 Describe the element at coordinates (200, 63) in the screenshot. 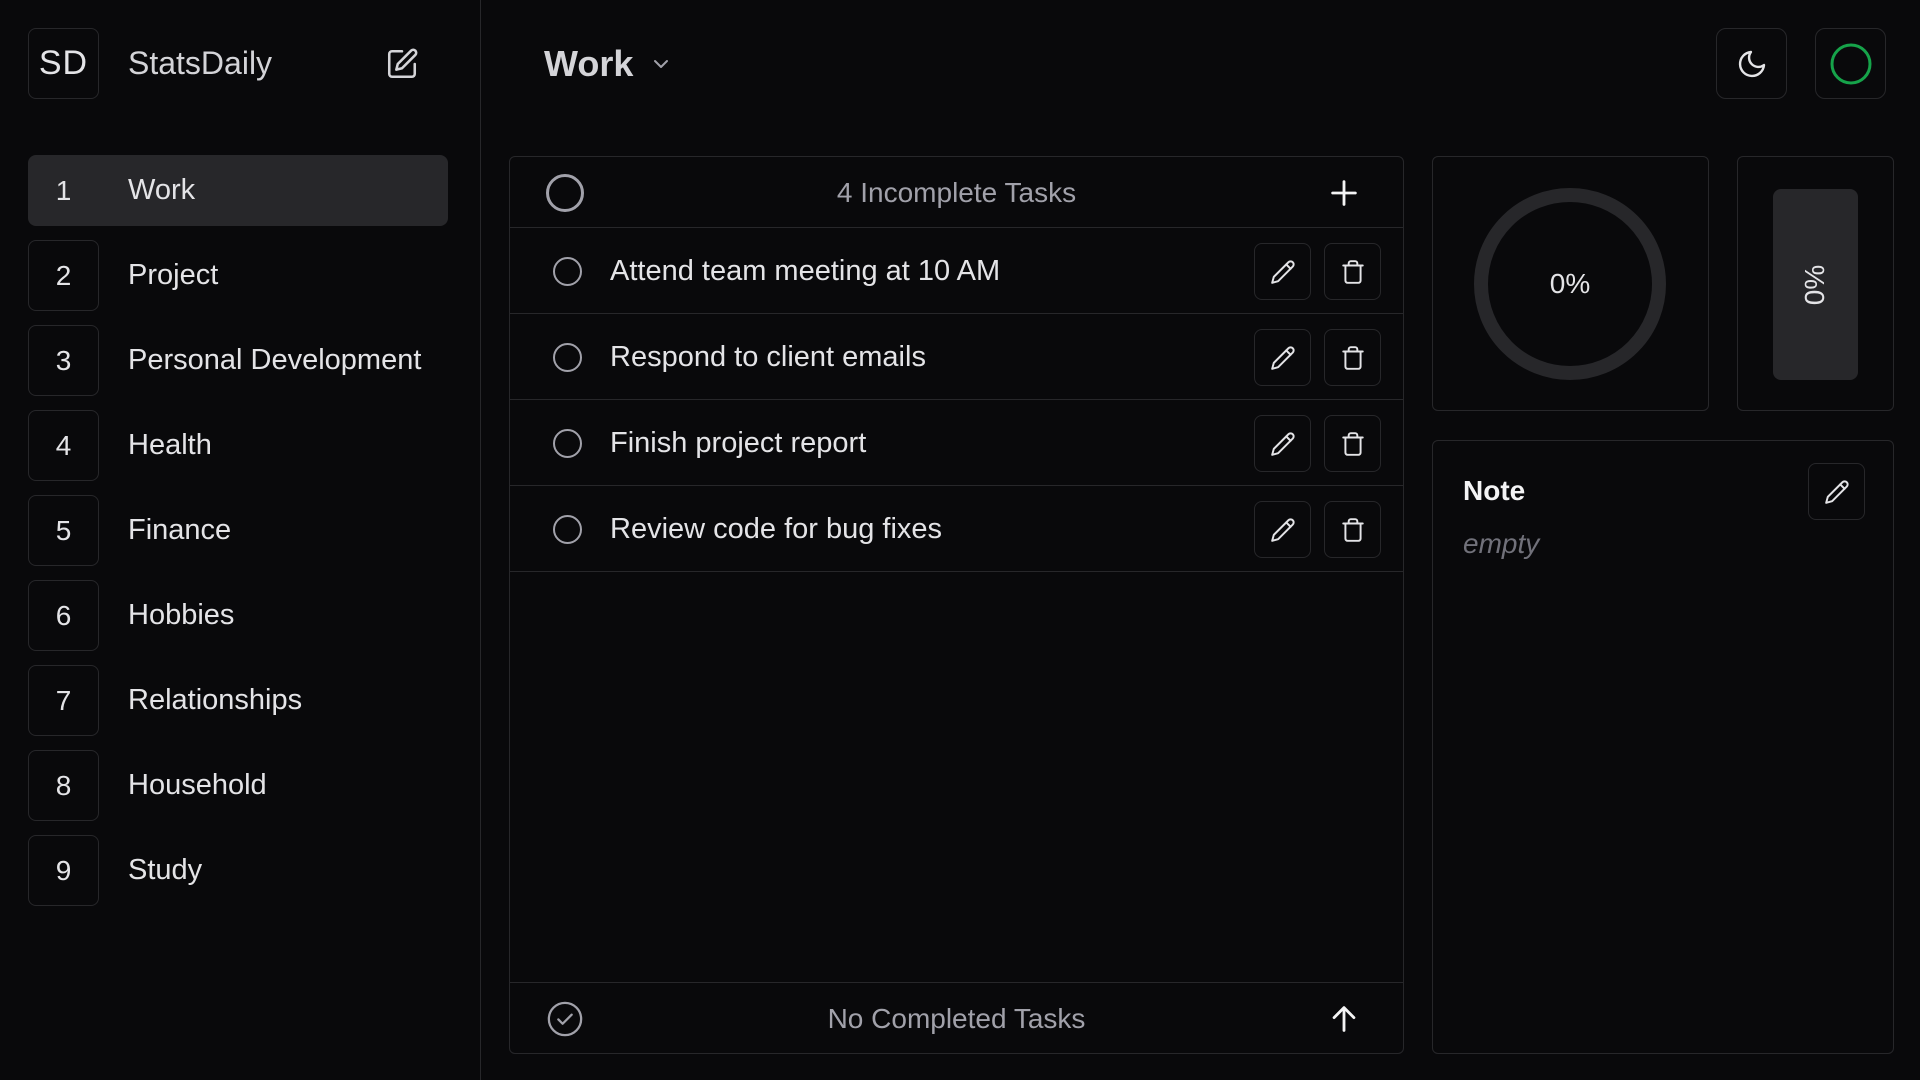

I see `brand-name: StatsDaily` at that location.